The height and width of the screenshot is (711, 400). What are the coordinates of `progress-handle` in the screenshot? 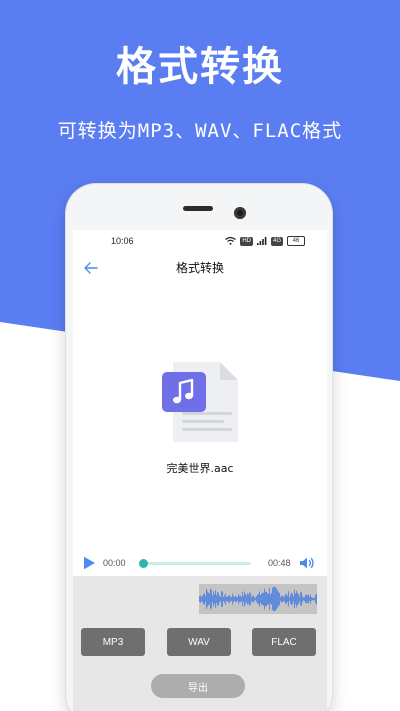 It's located at (143, 563).